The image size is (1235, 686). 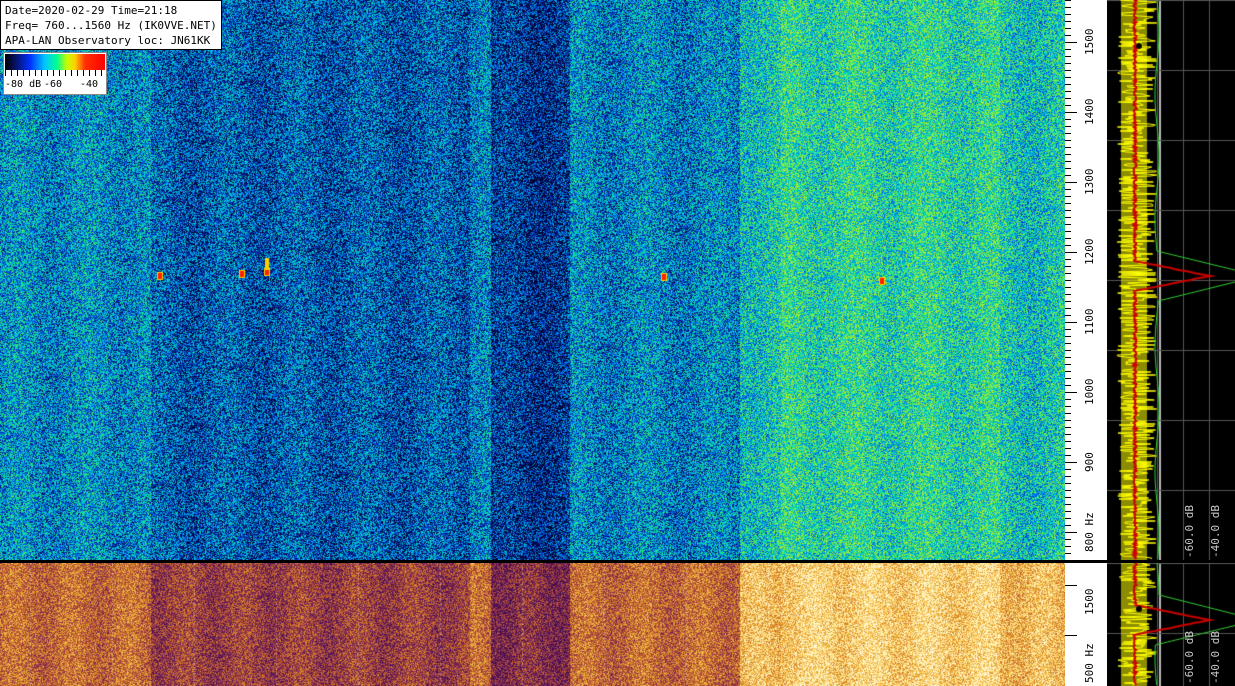 I want to click on spectrum-display, so click(x=1171, y=280).